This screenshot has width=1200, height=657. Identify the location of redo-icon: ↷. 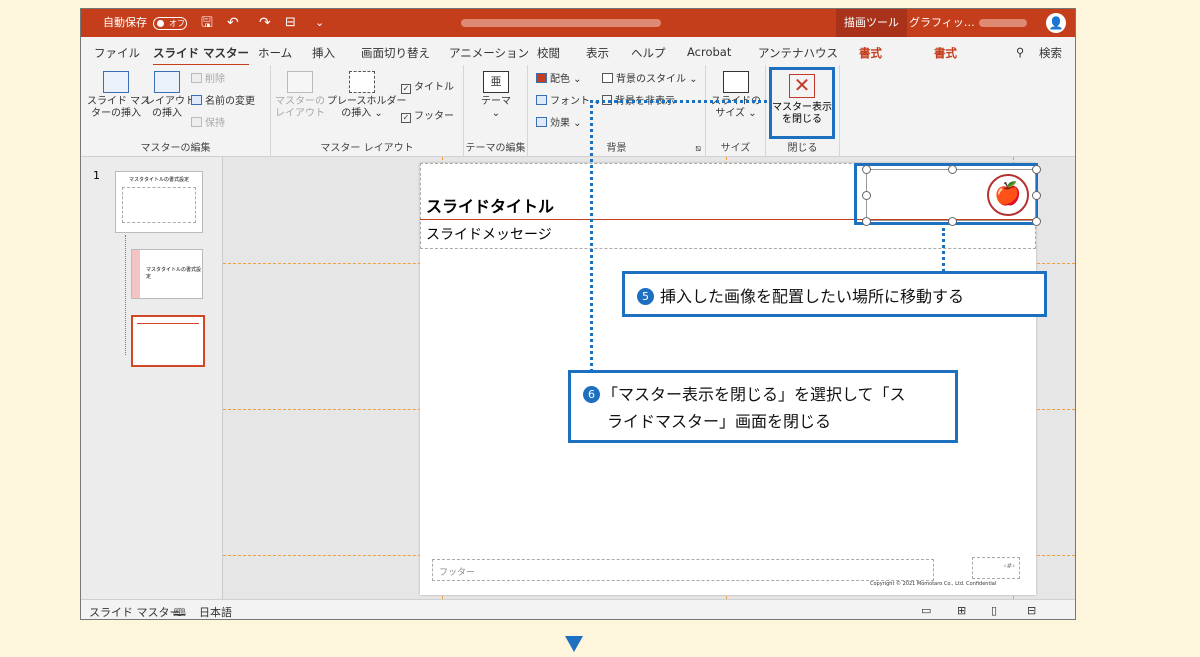
(265, 23).